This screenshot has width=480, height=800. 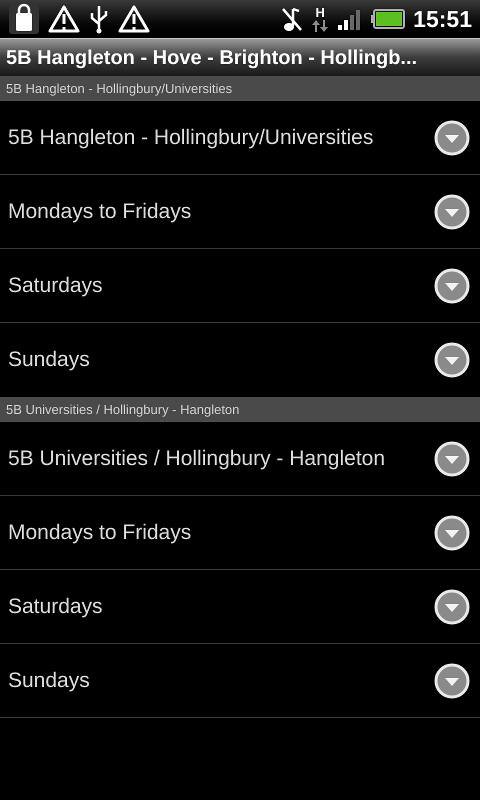 I want to click on section-header-text: 5B Universities / Hollingbury - Hangleton, so click(x=123, y=409).